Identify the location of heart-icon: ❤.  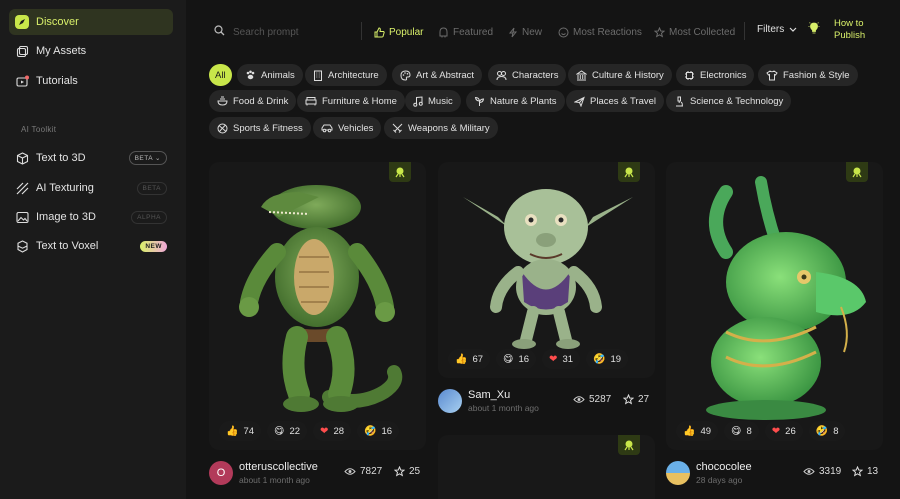
(553, 359).